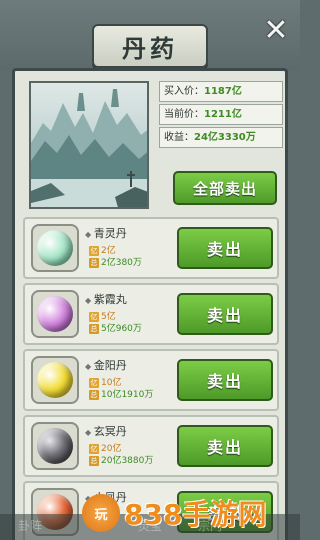 Image resolution: width=320 pixels, height=540 pixels. Describe the element at coordinates (106, 365) in the screenshot. I see `item-name: 金阳丹` at that location.